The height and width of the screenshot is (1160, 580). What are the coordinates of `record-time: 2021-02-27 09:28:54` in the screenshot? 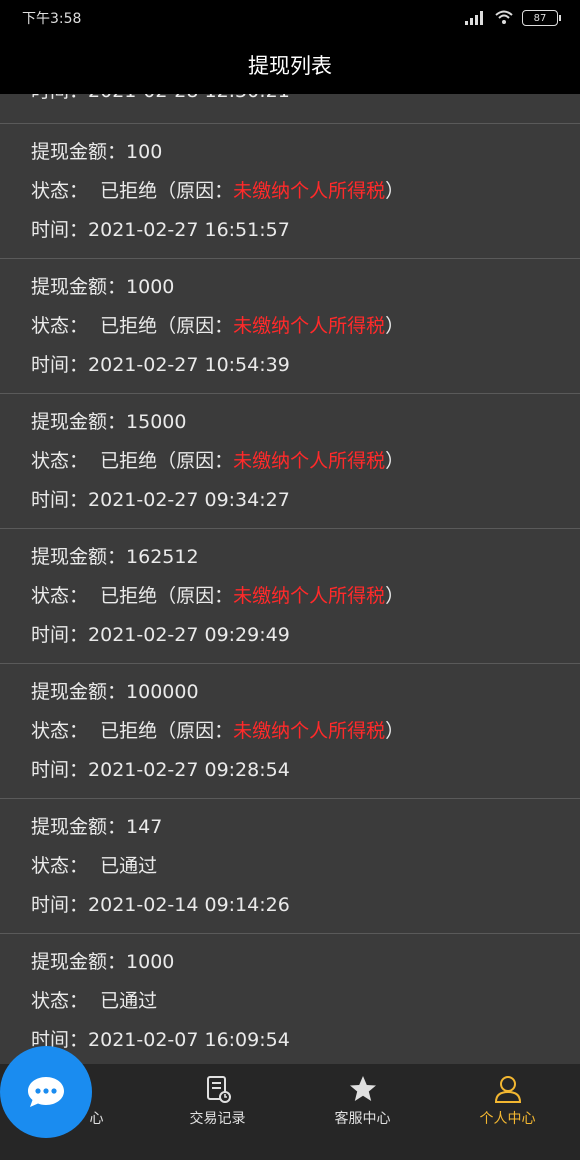 It's located at (189, 770).